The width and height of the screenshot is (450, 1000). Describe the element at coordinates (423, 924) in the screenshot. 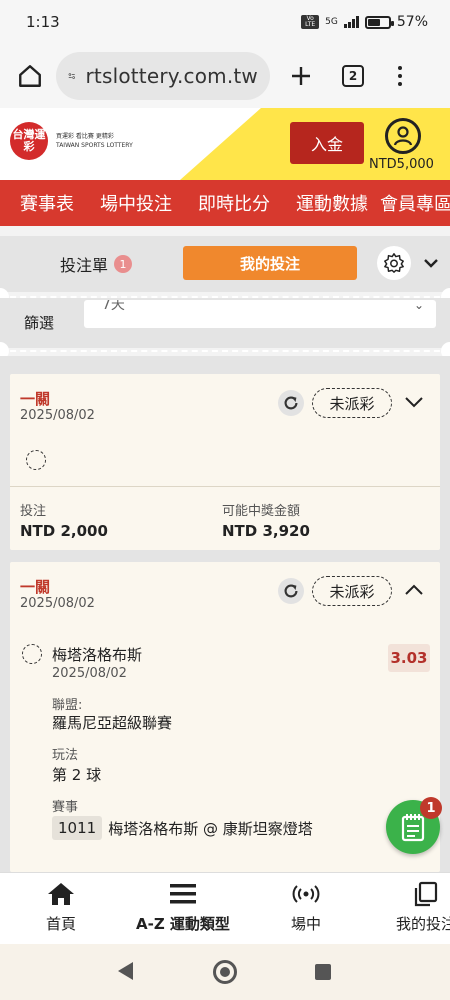

I see `bottom-nav-label: 我的投注` at that location.